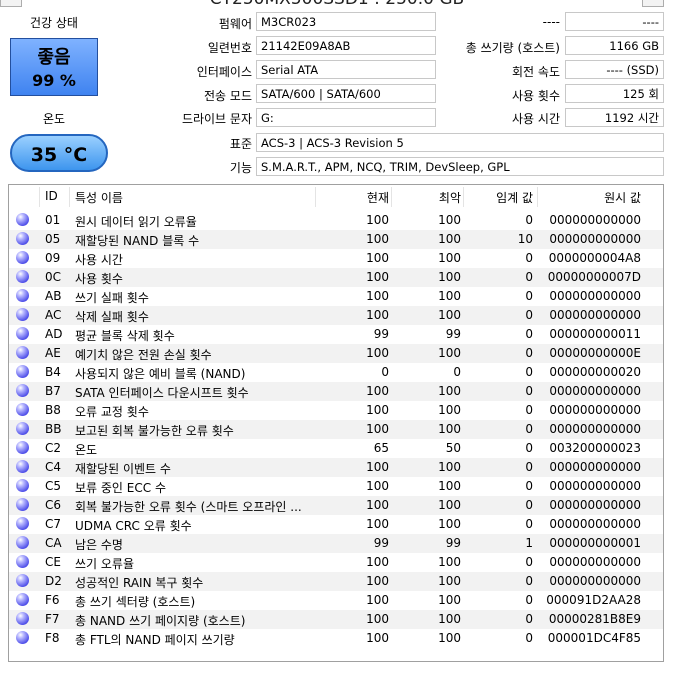 This screenshot has height=674, width=674. Describe the element at coordinates (536, 119) in the screenshot. I see `power-on-hours-label: 사용 시간` at that location.